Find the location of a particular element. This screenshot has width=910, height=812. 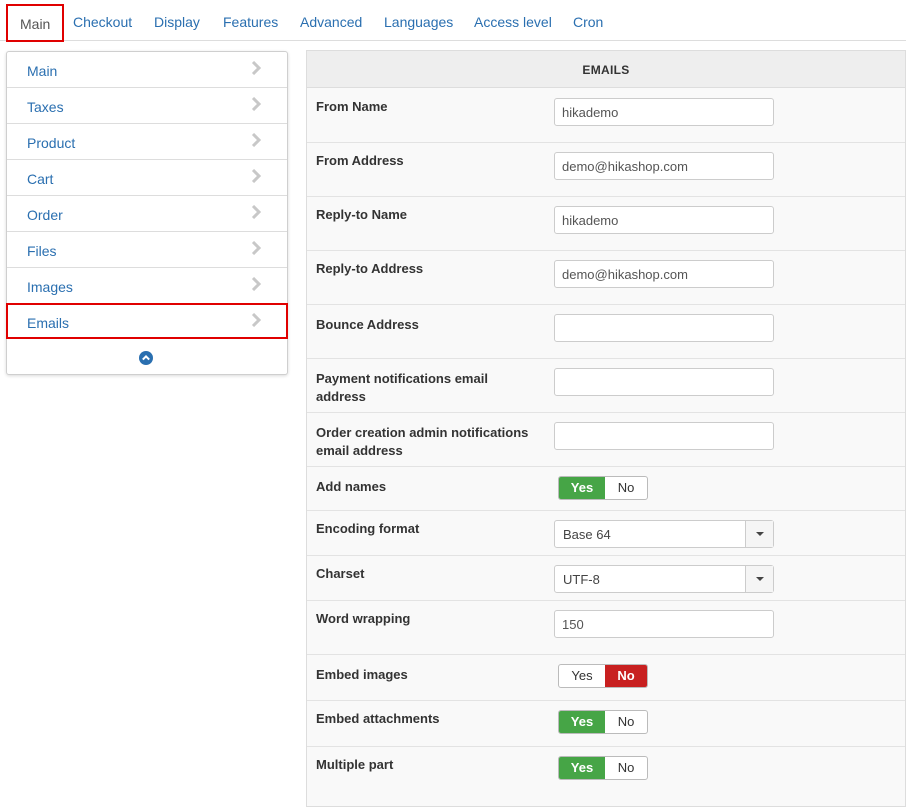

sidebar-item-taxes: Taxes is located at coordinates (147, 106).